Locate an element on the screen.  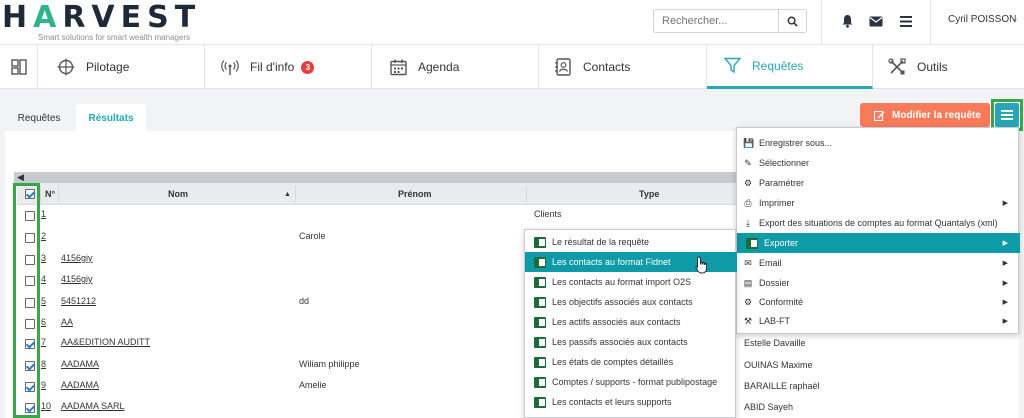
messages-button is located at coordinates (876, 21).